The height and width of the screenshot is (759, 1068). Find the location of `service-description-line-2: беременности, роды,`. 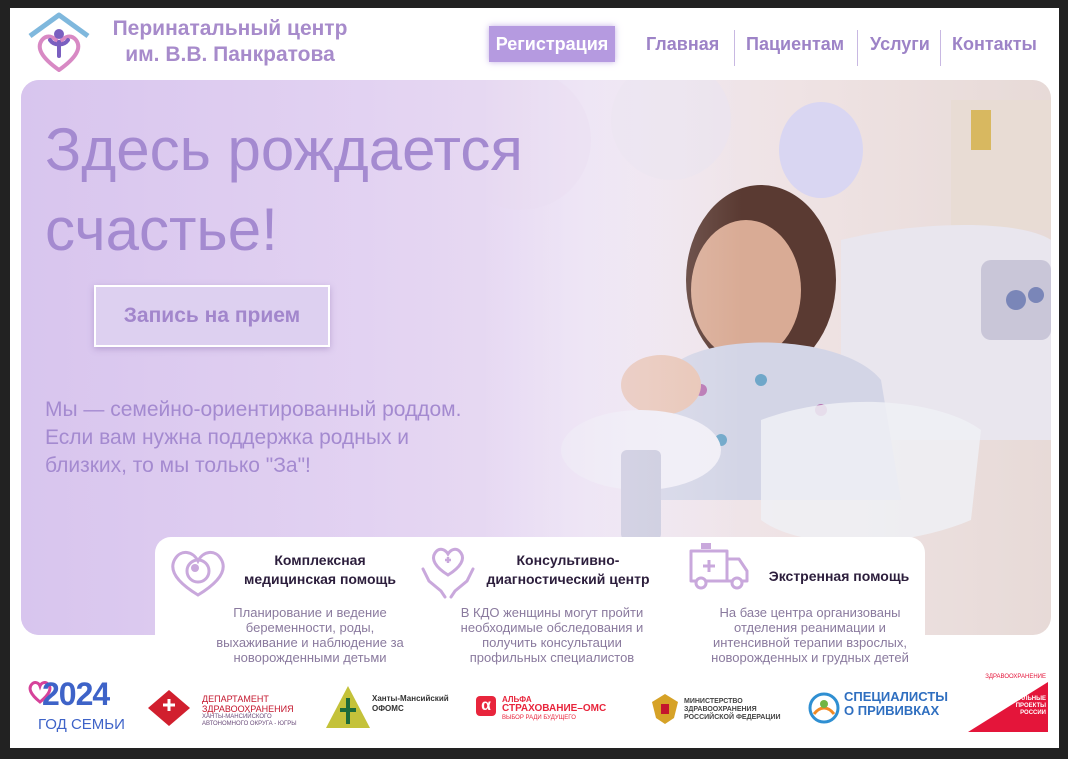

service-description-line-2: беременности, роды, is located at coordinates (310, 627).